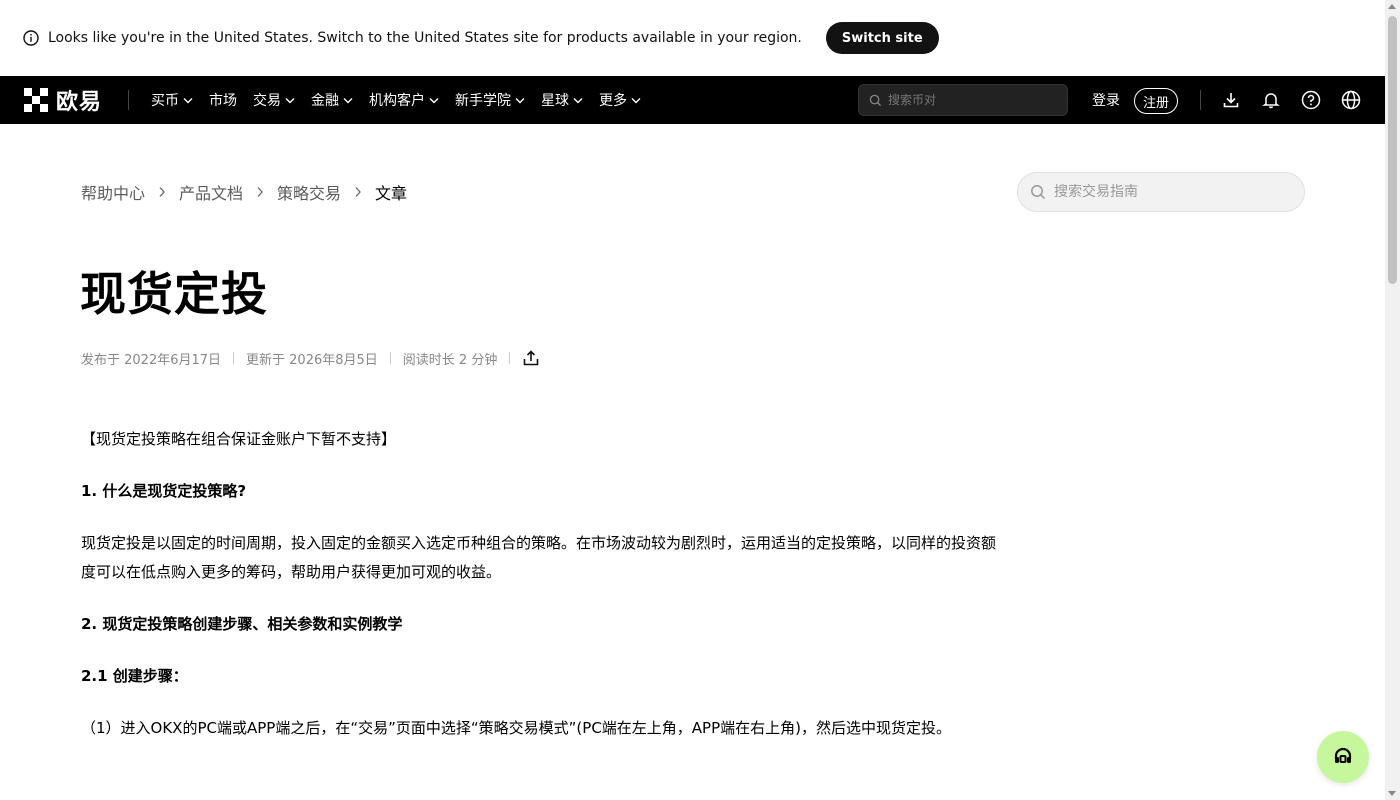 Image resolution: width=1400 pixels, height=800 pixels. Describe the element at coordinates (1271, 100) in the screenshot. I see `bell-icon` at that location.